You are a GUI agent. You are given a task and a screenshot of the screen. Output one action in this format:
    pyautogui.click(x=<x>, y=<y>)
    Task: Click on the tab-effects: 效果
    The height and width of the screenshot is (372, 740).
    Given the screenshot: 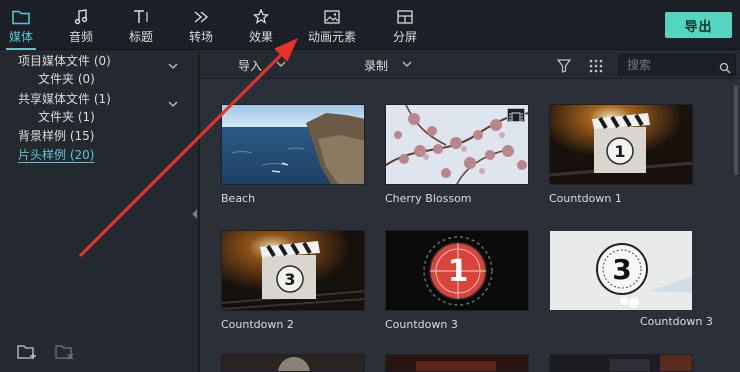 What is the action you would take?
    pyautogui.click(x=261, y=25)
    